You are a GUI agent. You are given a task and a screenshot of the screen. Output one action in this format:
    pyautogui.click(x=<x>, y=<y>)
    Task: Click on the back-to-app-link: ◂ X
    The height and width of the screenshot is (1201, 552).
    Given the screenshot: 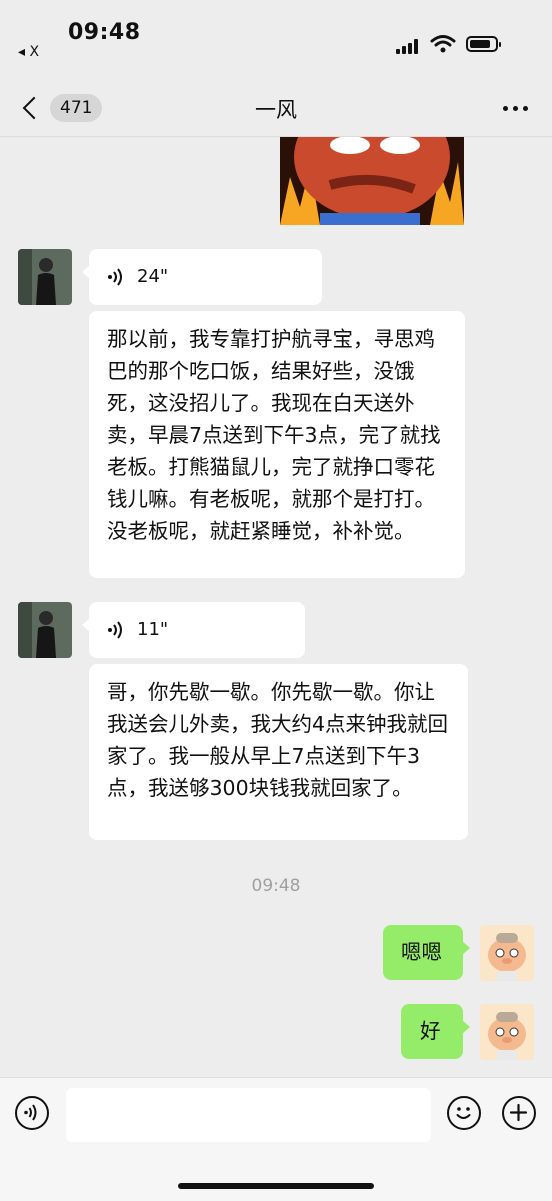 What is the action you would take?
    pyautogui.click(x=28, y=52)
    